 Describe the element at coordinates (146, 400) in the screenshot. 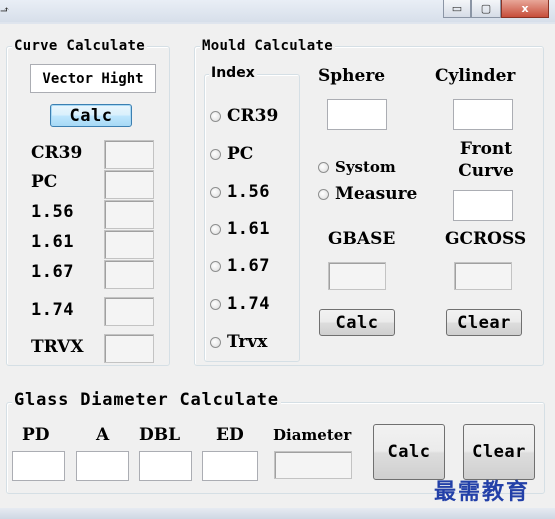

I see `glass-diameter-title: Glass Diameter Calculate` at that location.